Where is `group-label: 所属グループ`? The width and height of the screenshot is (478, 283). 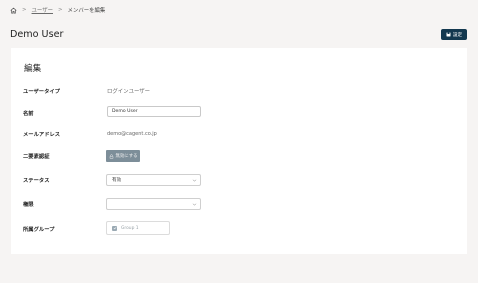
group-label: 所属グループ is located at coordinates (39, 230).